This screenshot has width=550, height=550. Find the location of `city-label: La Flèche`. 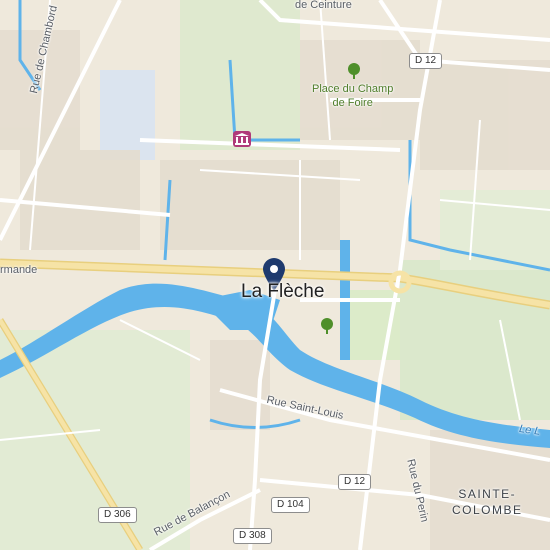

city-label: La Flèche is located at coordinates (282, 292).